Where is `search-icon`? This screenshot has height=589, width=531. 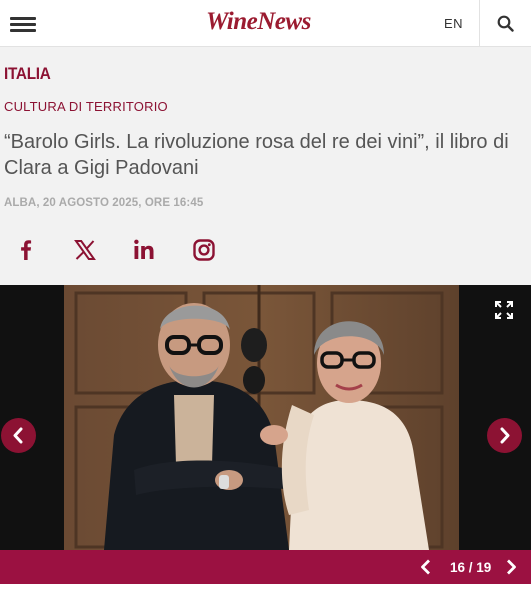 search-icon is located at coordinates (505, 23).